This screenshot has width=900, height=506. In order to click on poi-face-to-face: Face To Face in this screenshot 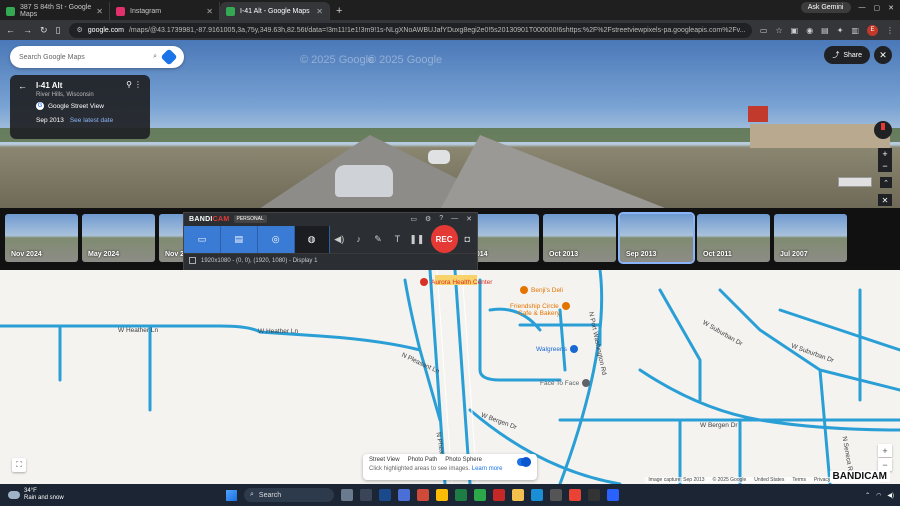, I will do `click(565, 383)`.